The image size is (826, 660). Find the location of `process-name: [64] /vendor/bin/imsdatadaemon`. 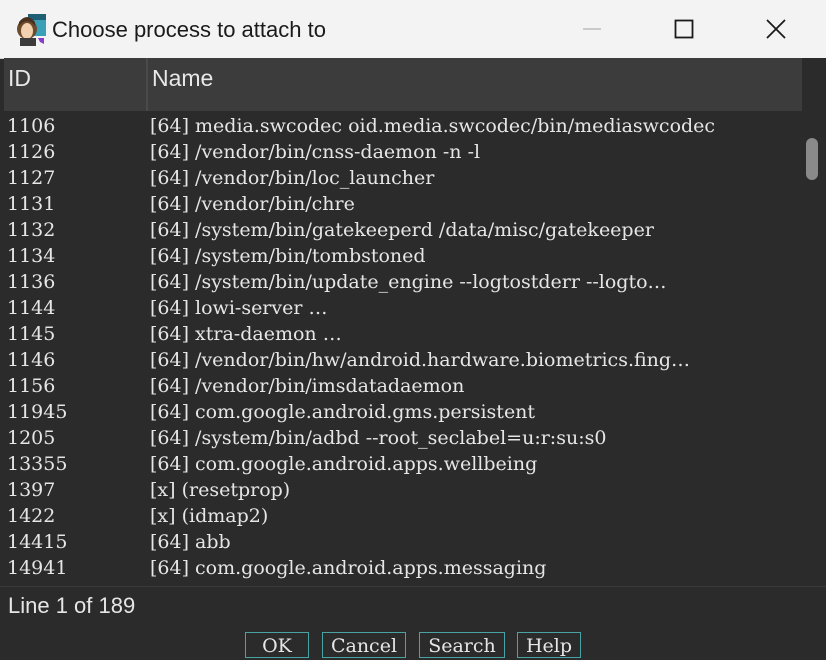

process-name: [64] /vendor/bin/imsdatadaemon is located at coordinates (307, 386).